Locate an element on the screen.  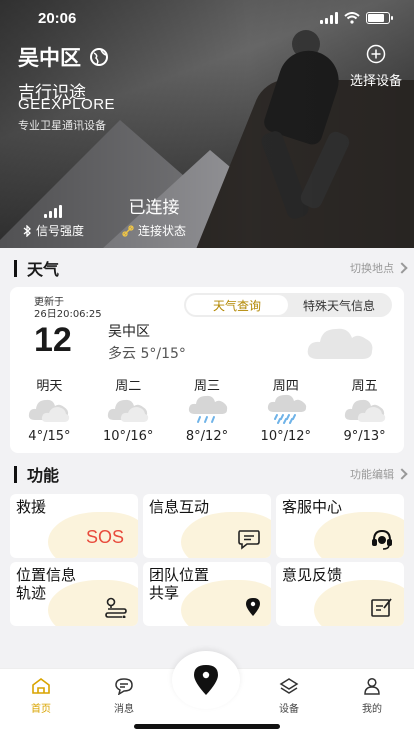
bluetooth-icon is located at coordinates (27, 230).